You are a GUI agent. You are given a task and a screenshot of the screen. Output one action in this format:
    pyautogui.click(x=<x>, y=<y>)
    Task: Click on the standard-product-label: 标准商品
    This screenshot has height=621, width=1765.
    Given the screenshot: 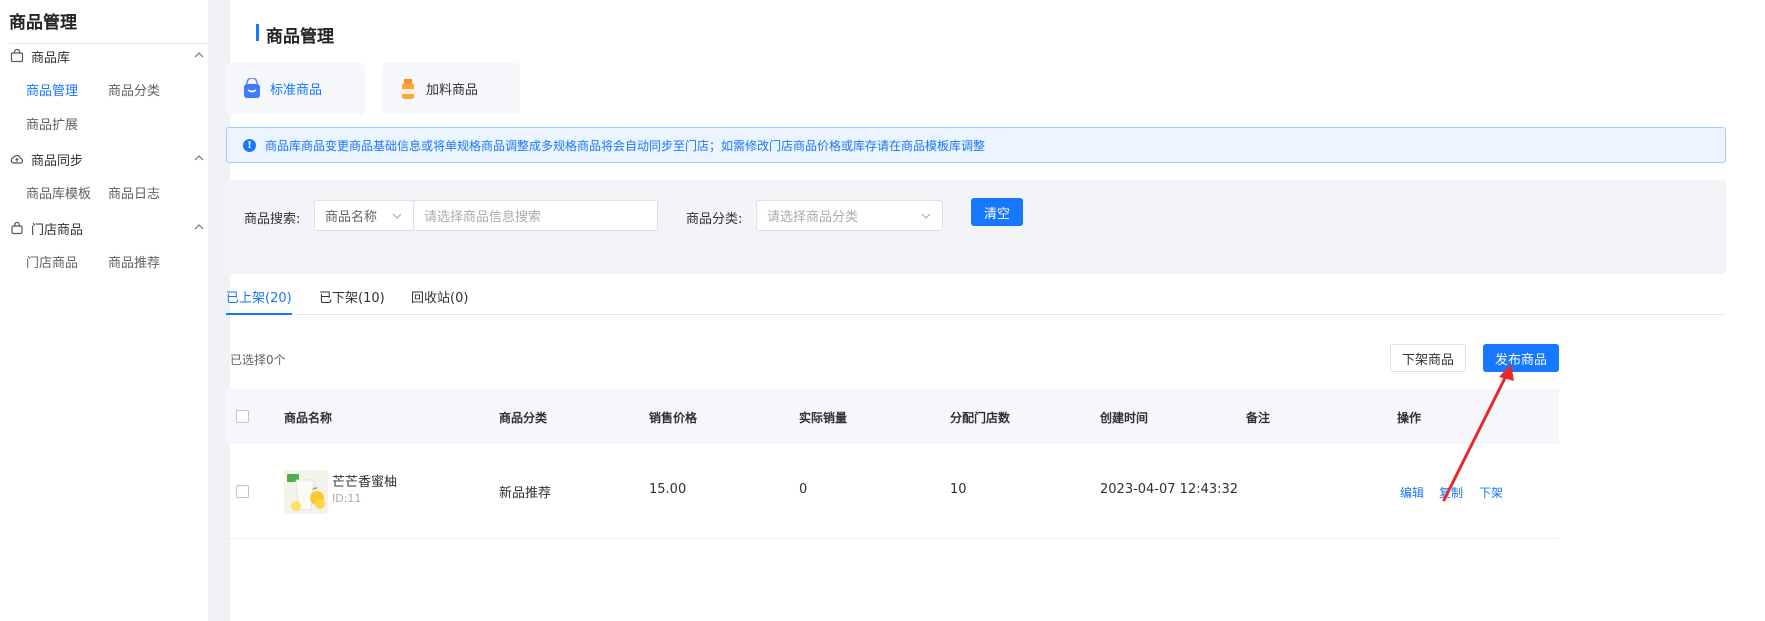 What is the action you would take?
    pyautogui.click(x=296, y=90)
    